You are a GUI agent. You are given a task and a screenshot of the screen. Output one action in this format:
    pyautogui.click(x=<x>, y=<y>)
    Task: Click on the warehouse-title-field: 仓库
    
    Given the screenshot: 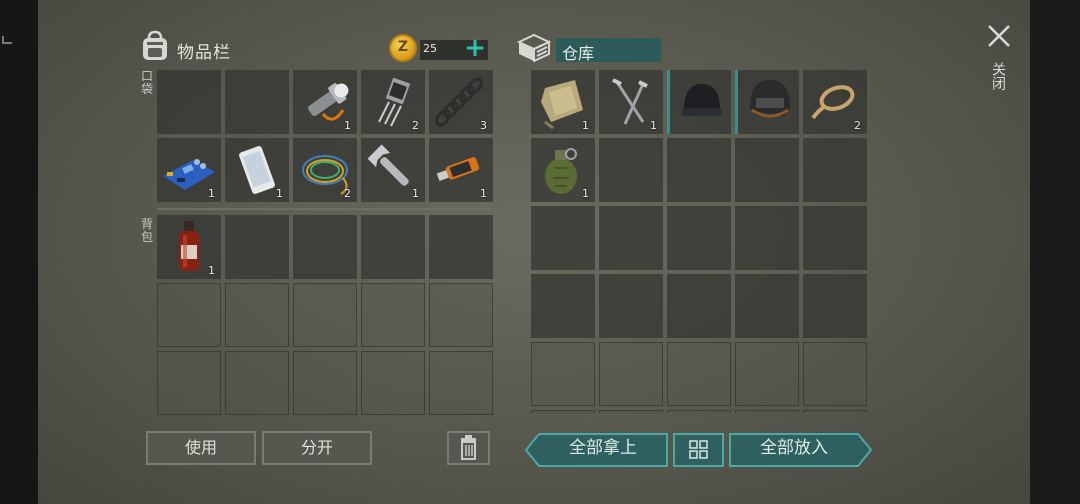 What is the action you would take?
    pyautogui.click(x=608, y=50)
    